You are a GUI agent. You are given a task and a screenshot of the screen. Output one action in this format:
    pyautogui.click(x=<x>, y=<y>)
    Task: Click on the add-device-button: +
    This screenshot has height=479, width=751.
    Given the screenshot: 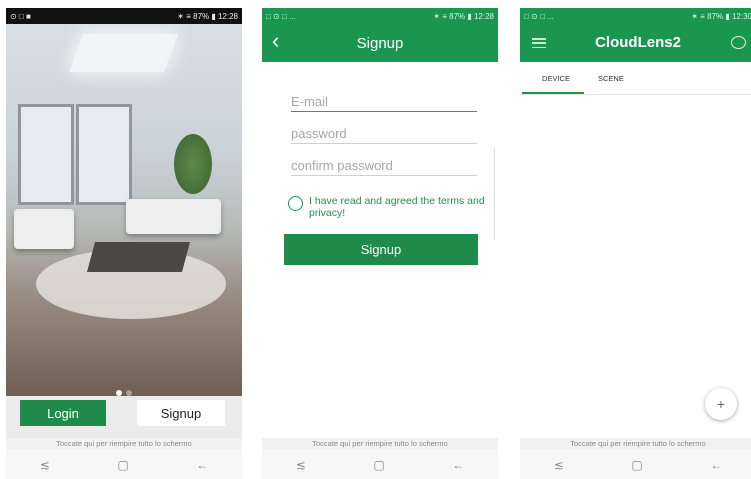 What is the action you would take?
    pyautogui.click(x=721, y=404)
    